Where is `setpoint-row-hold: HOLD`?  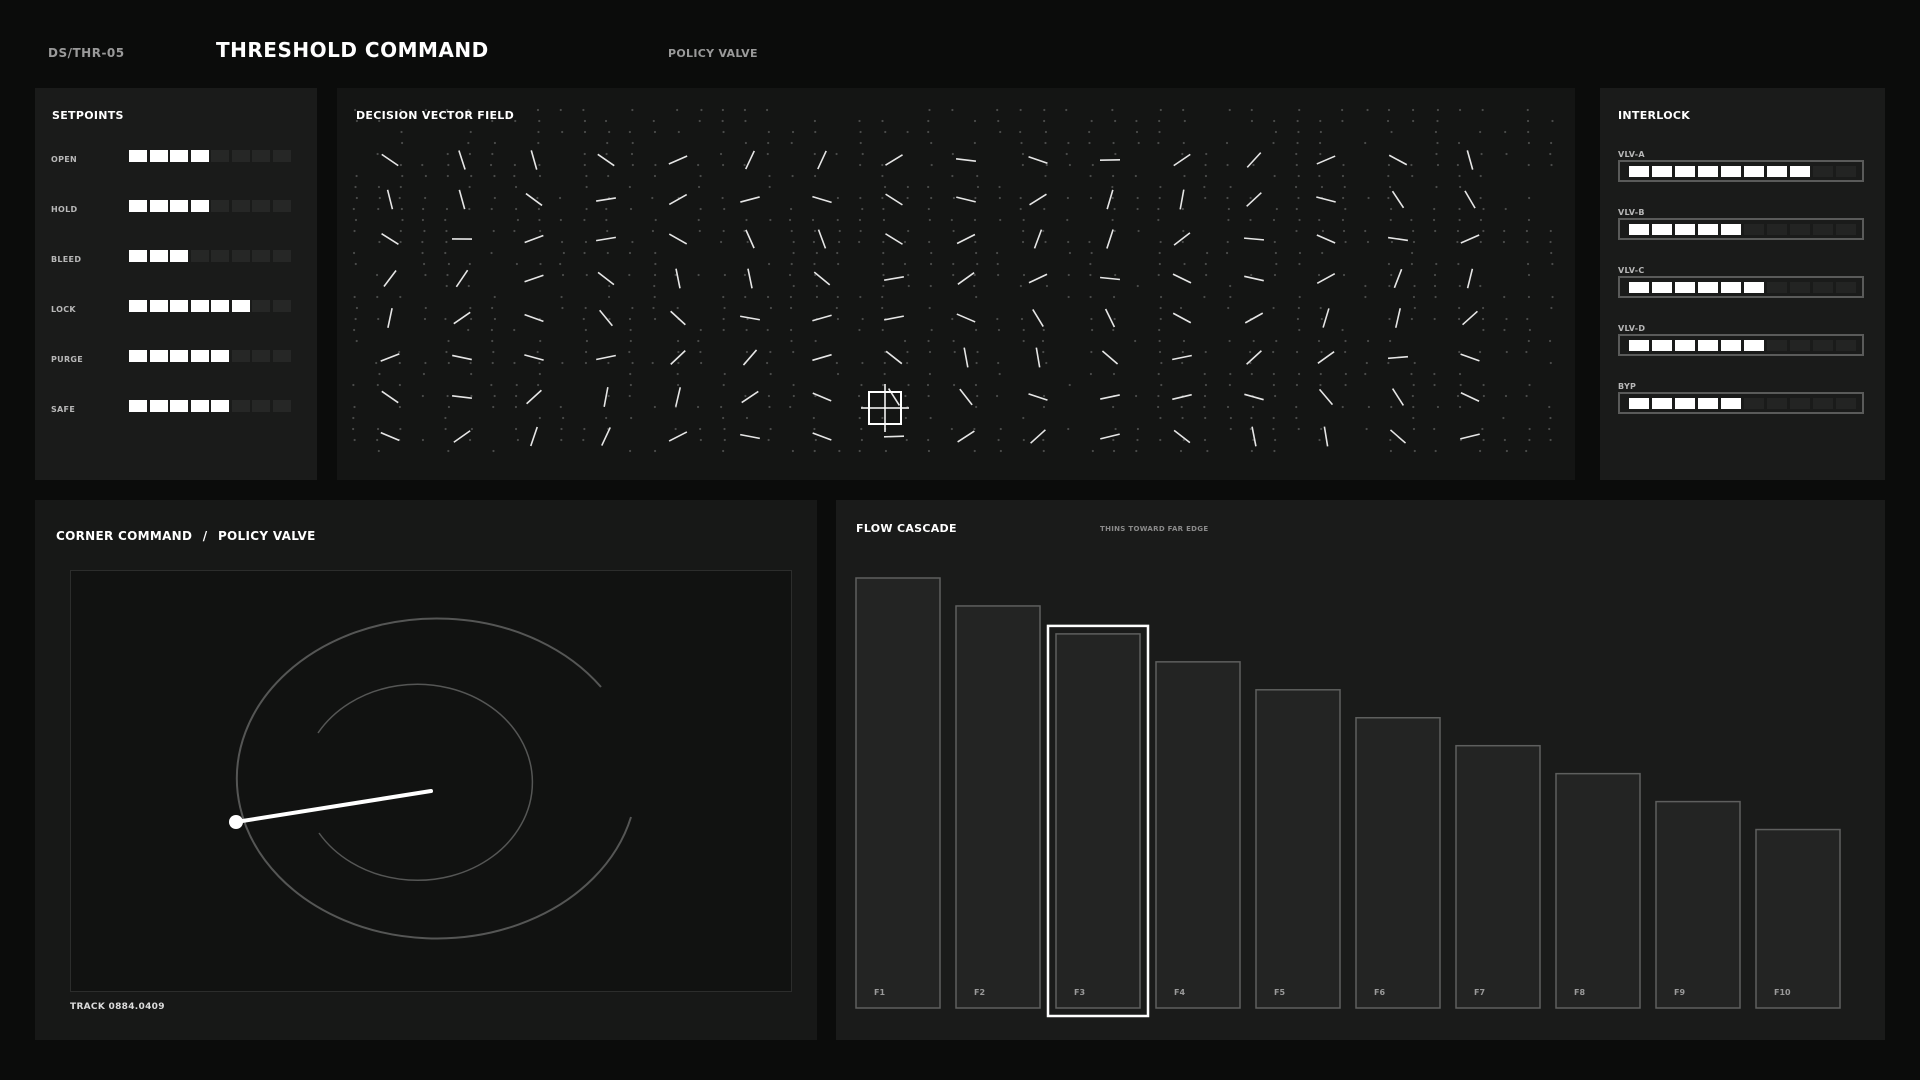
setpoint-row-hold: HOLD is located at coordinates (171, 210).